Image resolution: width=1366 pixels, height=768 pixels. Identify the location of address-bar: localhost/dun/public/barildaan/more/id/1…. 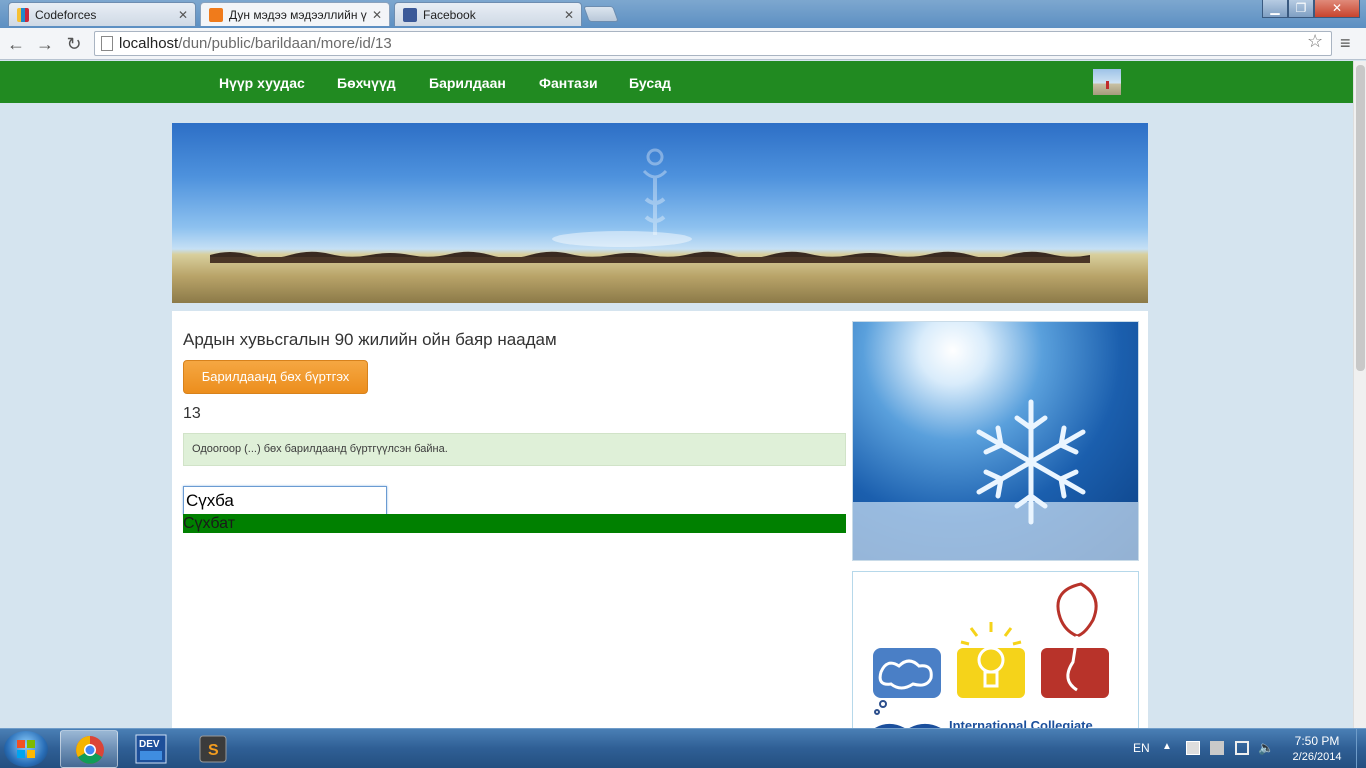
(713, 43).